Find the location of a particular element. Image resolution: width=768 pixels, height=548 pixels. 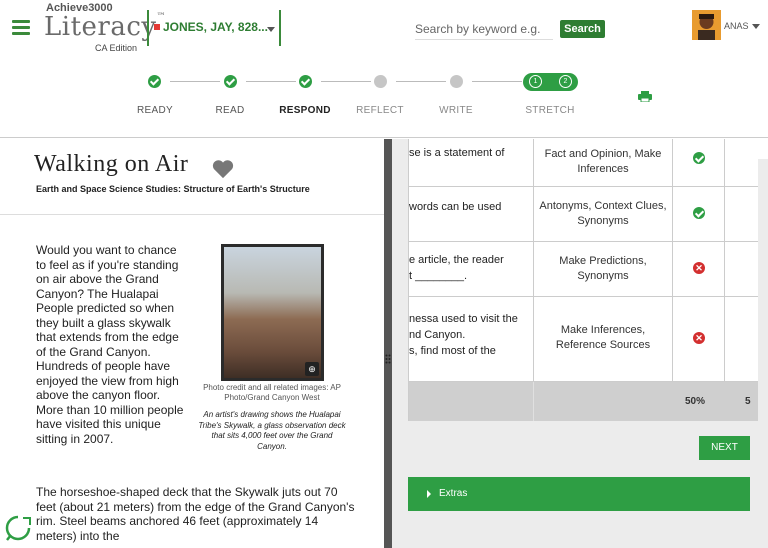

article-title: Walking on Air is located at coordinates (111, 164).